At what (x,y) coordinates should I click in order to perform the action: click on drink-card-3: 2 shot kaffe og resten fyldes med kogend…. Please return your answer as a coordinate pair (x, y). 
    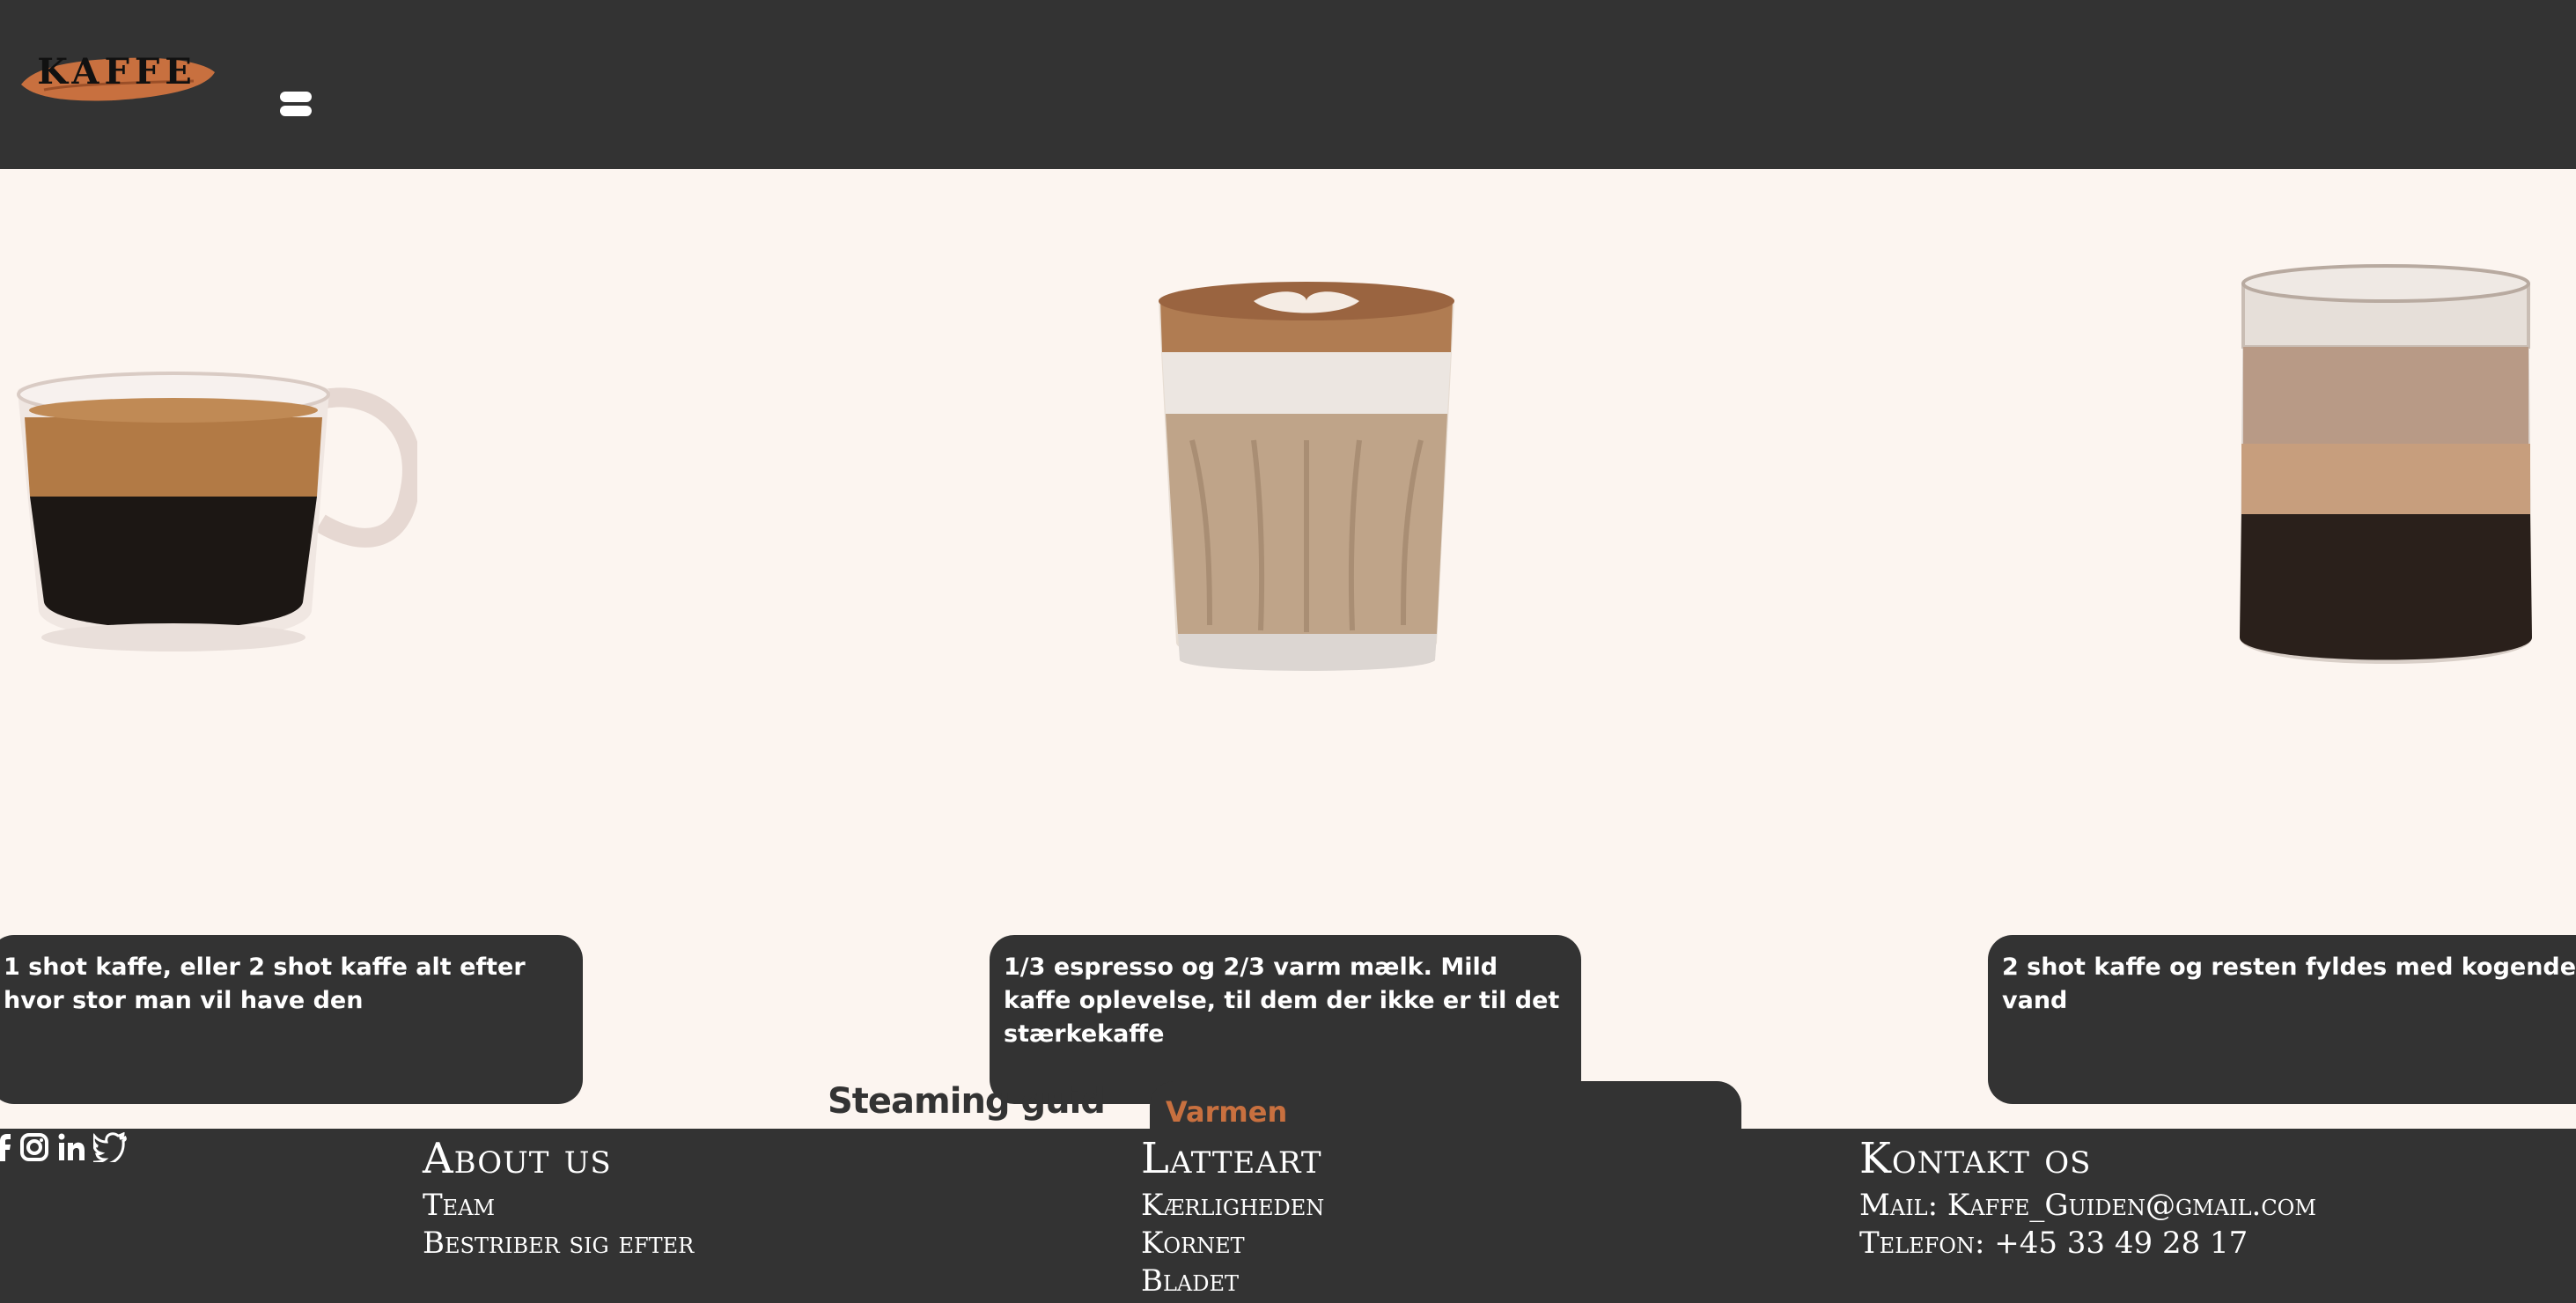
    Looking at the image, I should click on (2282, 1019).